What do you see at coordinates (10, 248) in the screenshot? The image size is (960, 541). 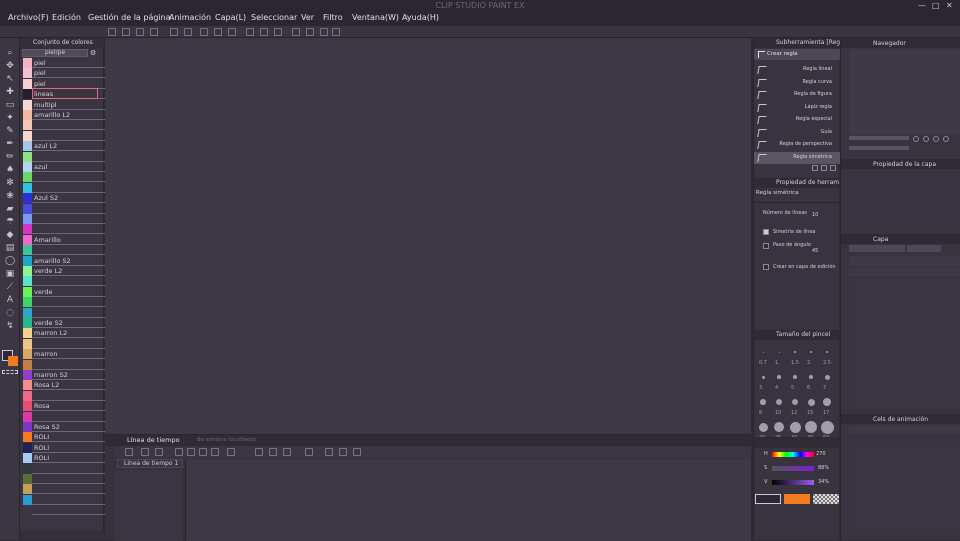 I see `gradient-tool-icon: ▤` at bounding box center [10, 248].